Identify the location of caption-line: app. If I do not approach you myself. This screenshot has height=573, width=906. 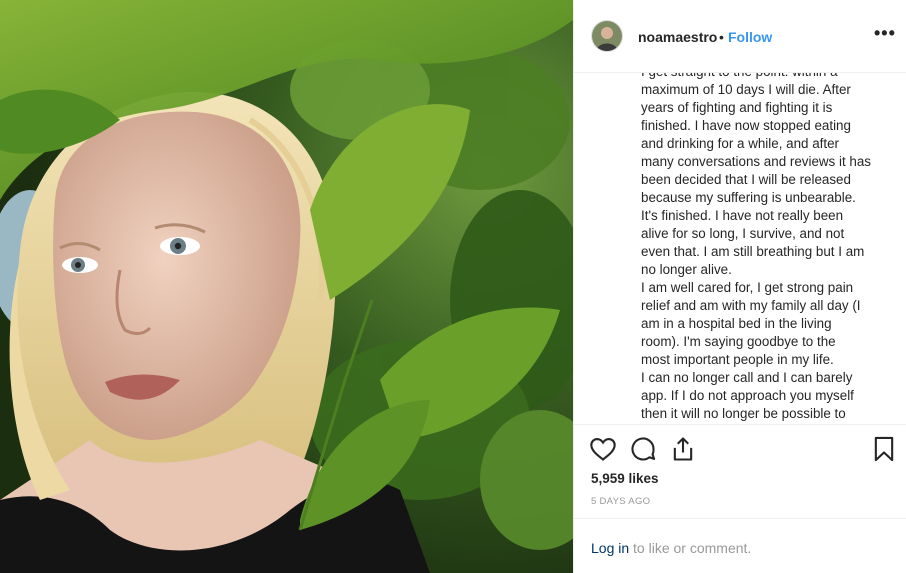
(747, 395).